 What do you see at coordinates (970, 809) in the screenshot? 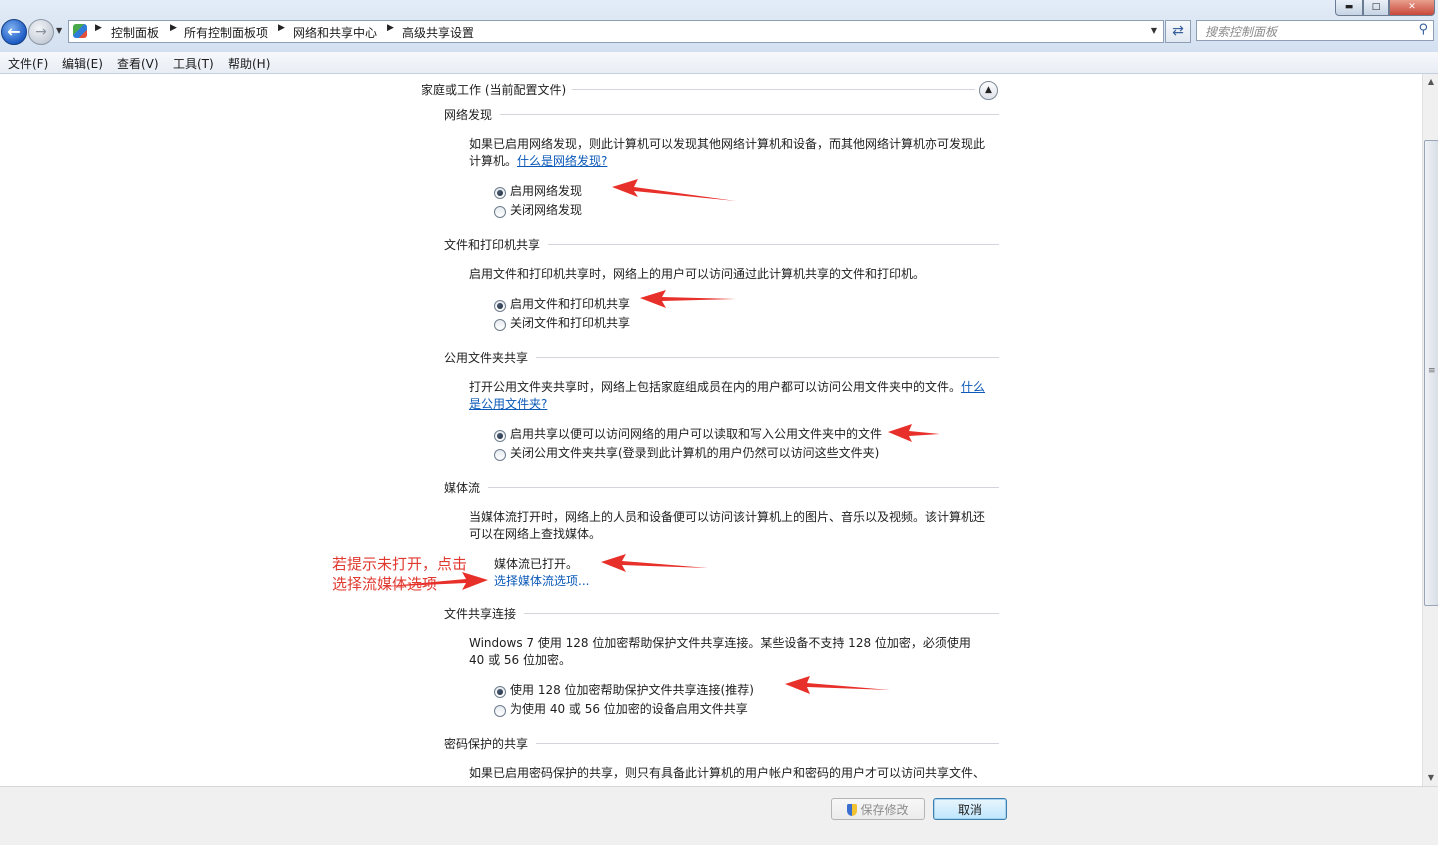
I see `cancel-button: 取消` at bounding box center [970, 809].